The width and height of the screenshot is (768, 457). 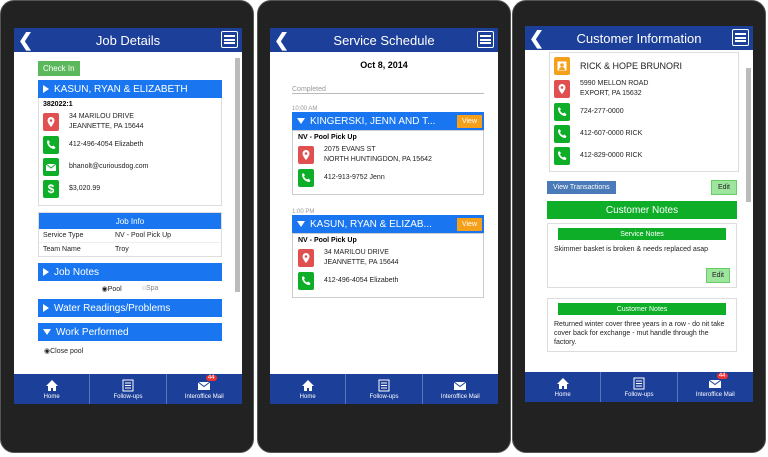 What do you see at coordinates (388, 155) in the screenshot?
I see `address-row: 2075 EVANS ST NORTH HUNTINGDON, PA 15642` at bounding box center [388, 155].